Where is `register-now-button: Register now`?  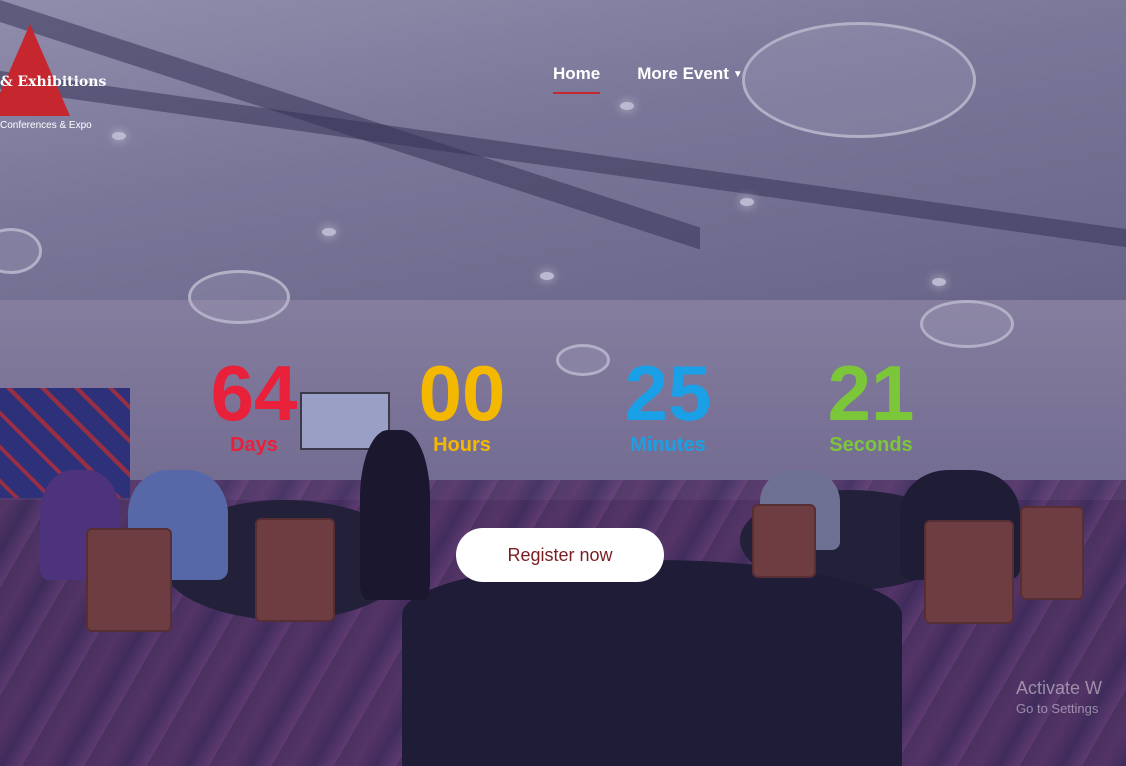
register-now-button: Register now is located at coordinates (560, 555).